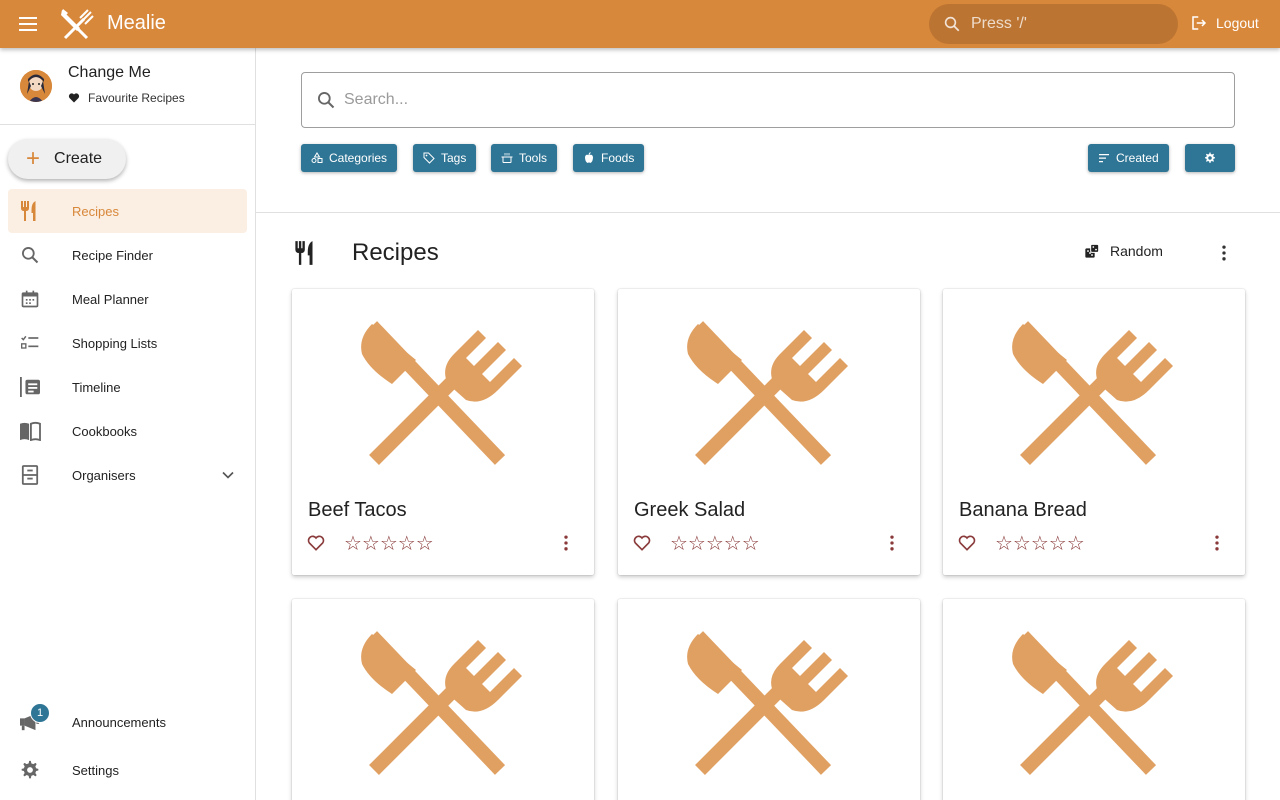 Image resolution: width=1280 pixels, height=800 pixels. What do you see at coordinates (395, 252) in the screenshot?
I see `page-title: Recipes` at bounding box center [395, 252].